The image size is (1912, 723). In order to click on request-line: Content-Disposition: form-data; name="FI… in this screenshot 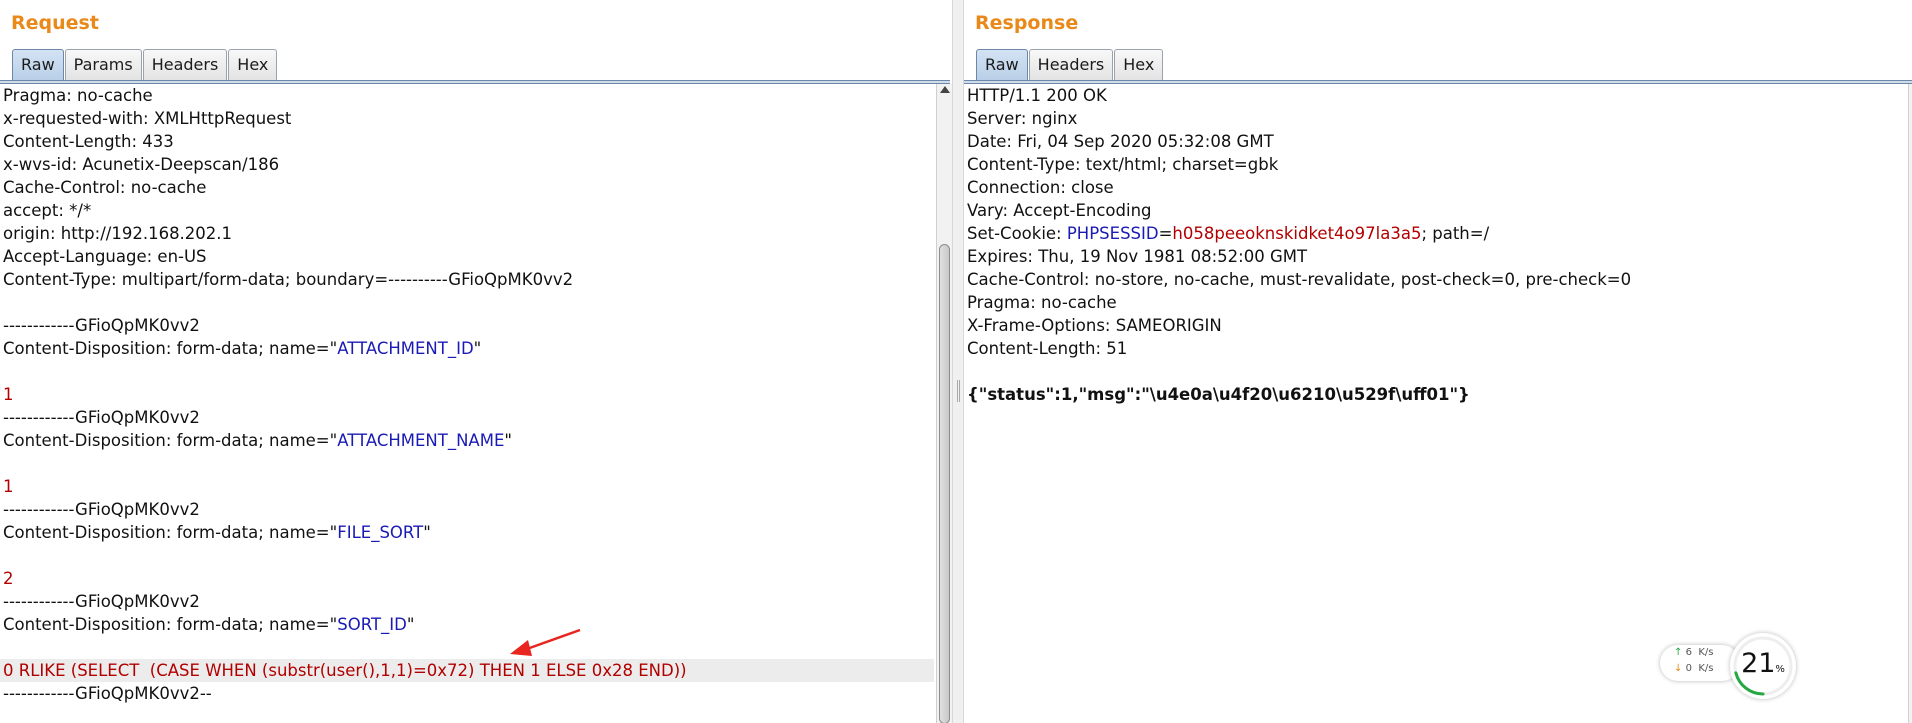, I will do `click(467, 532)`.